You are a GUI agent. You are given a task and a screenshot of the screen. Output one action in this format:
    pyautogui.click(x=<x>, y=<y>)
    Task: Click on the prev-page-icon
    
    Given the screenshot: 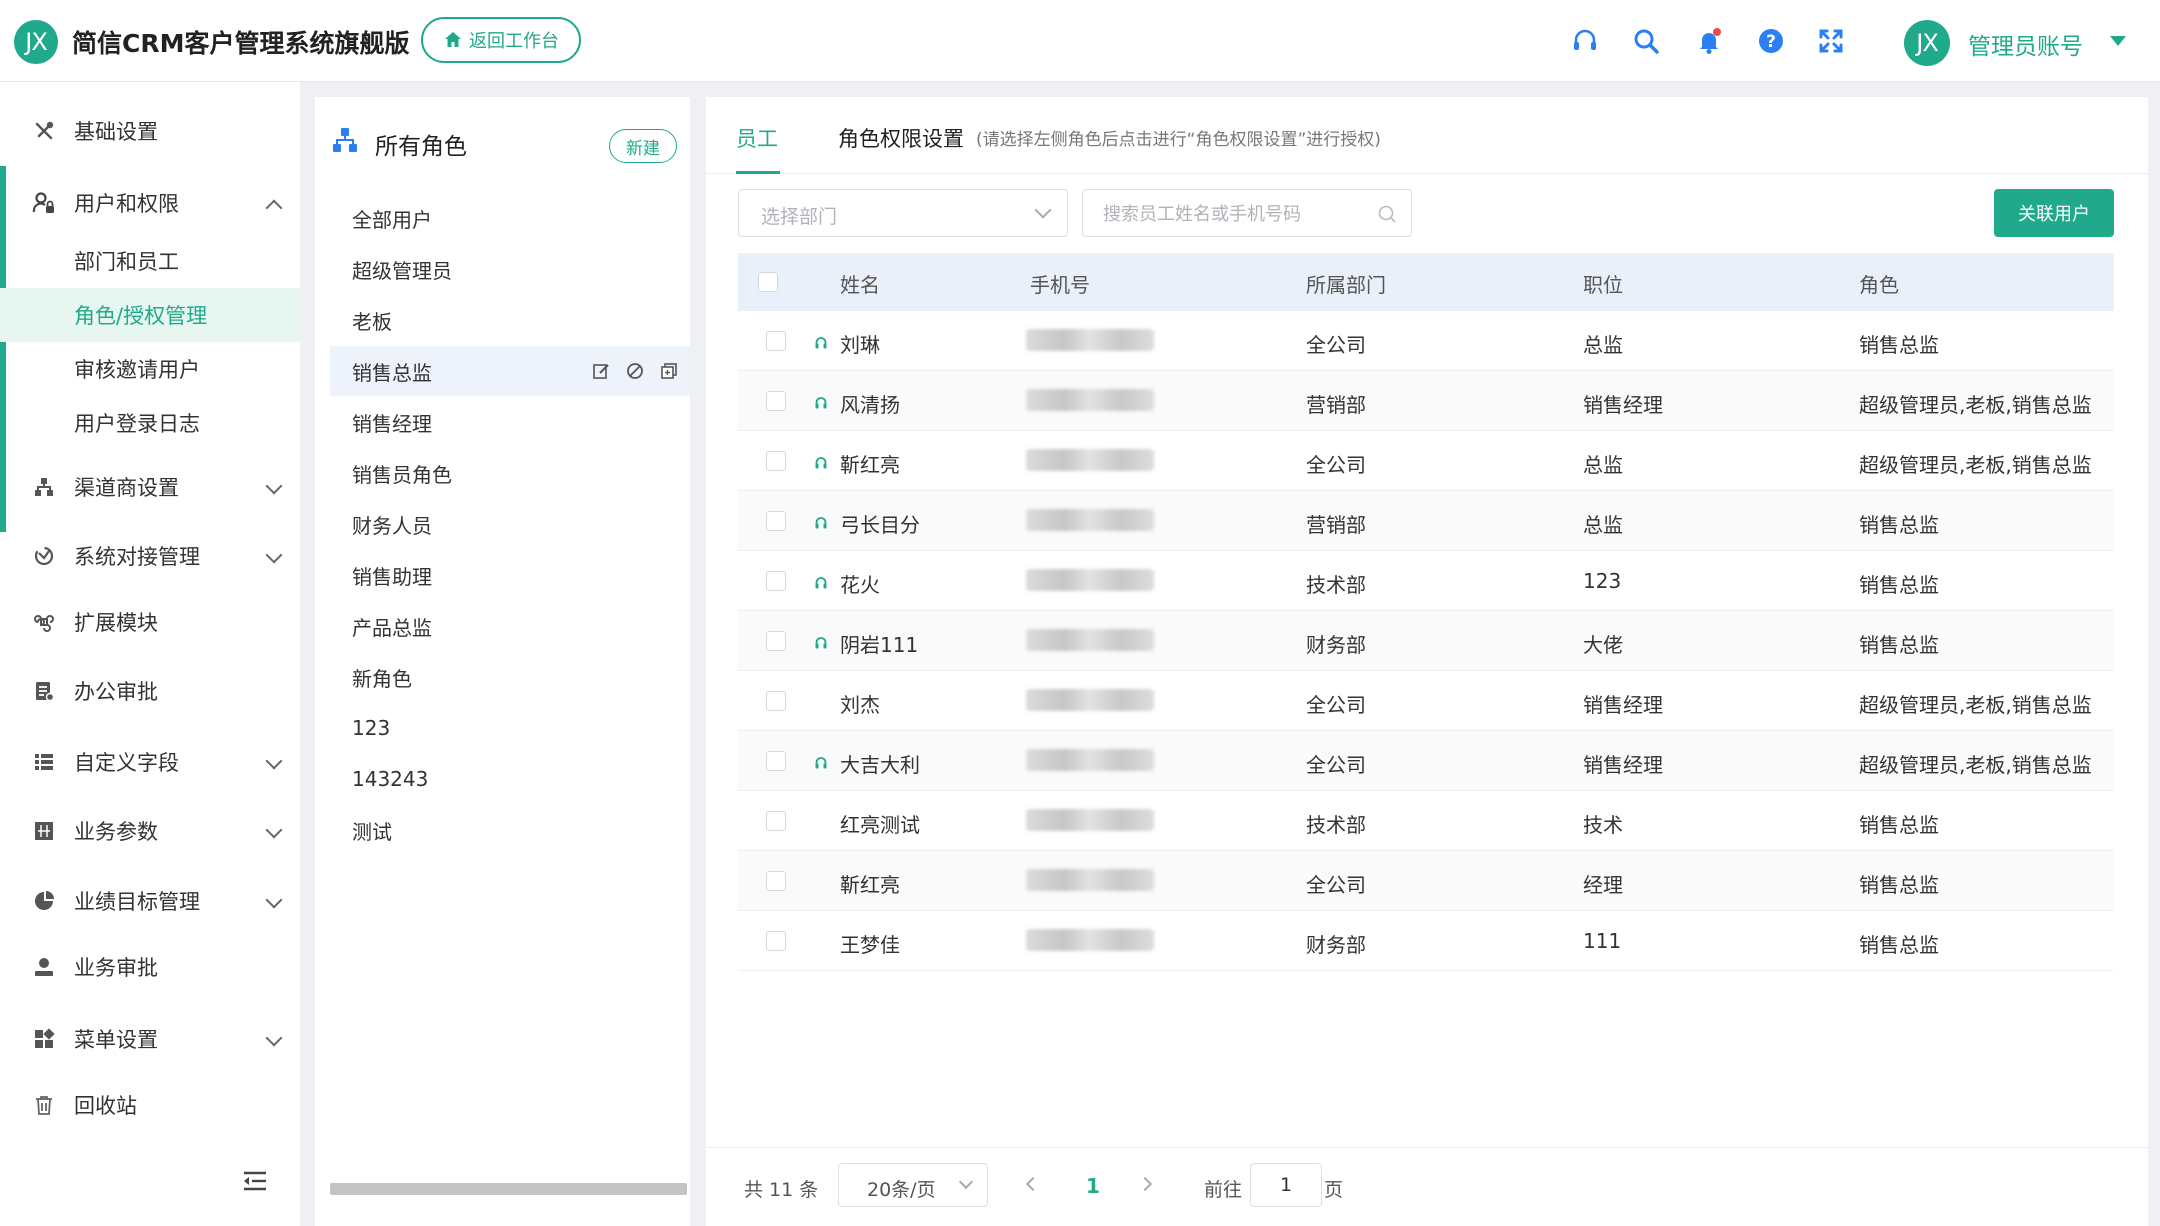 What is the action you would take?
    pyautogui.click(x=1033, y=1184)
    